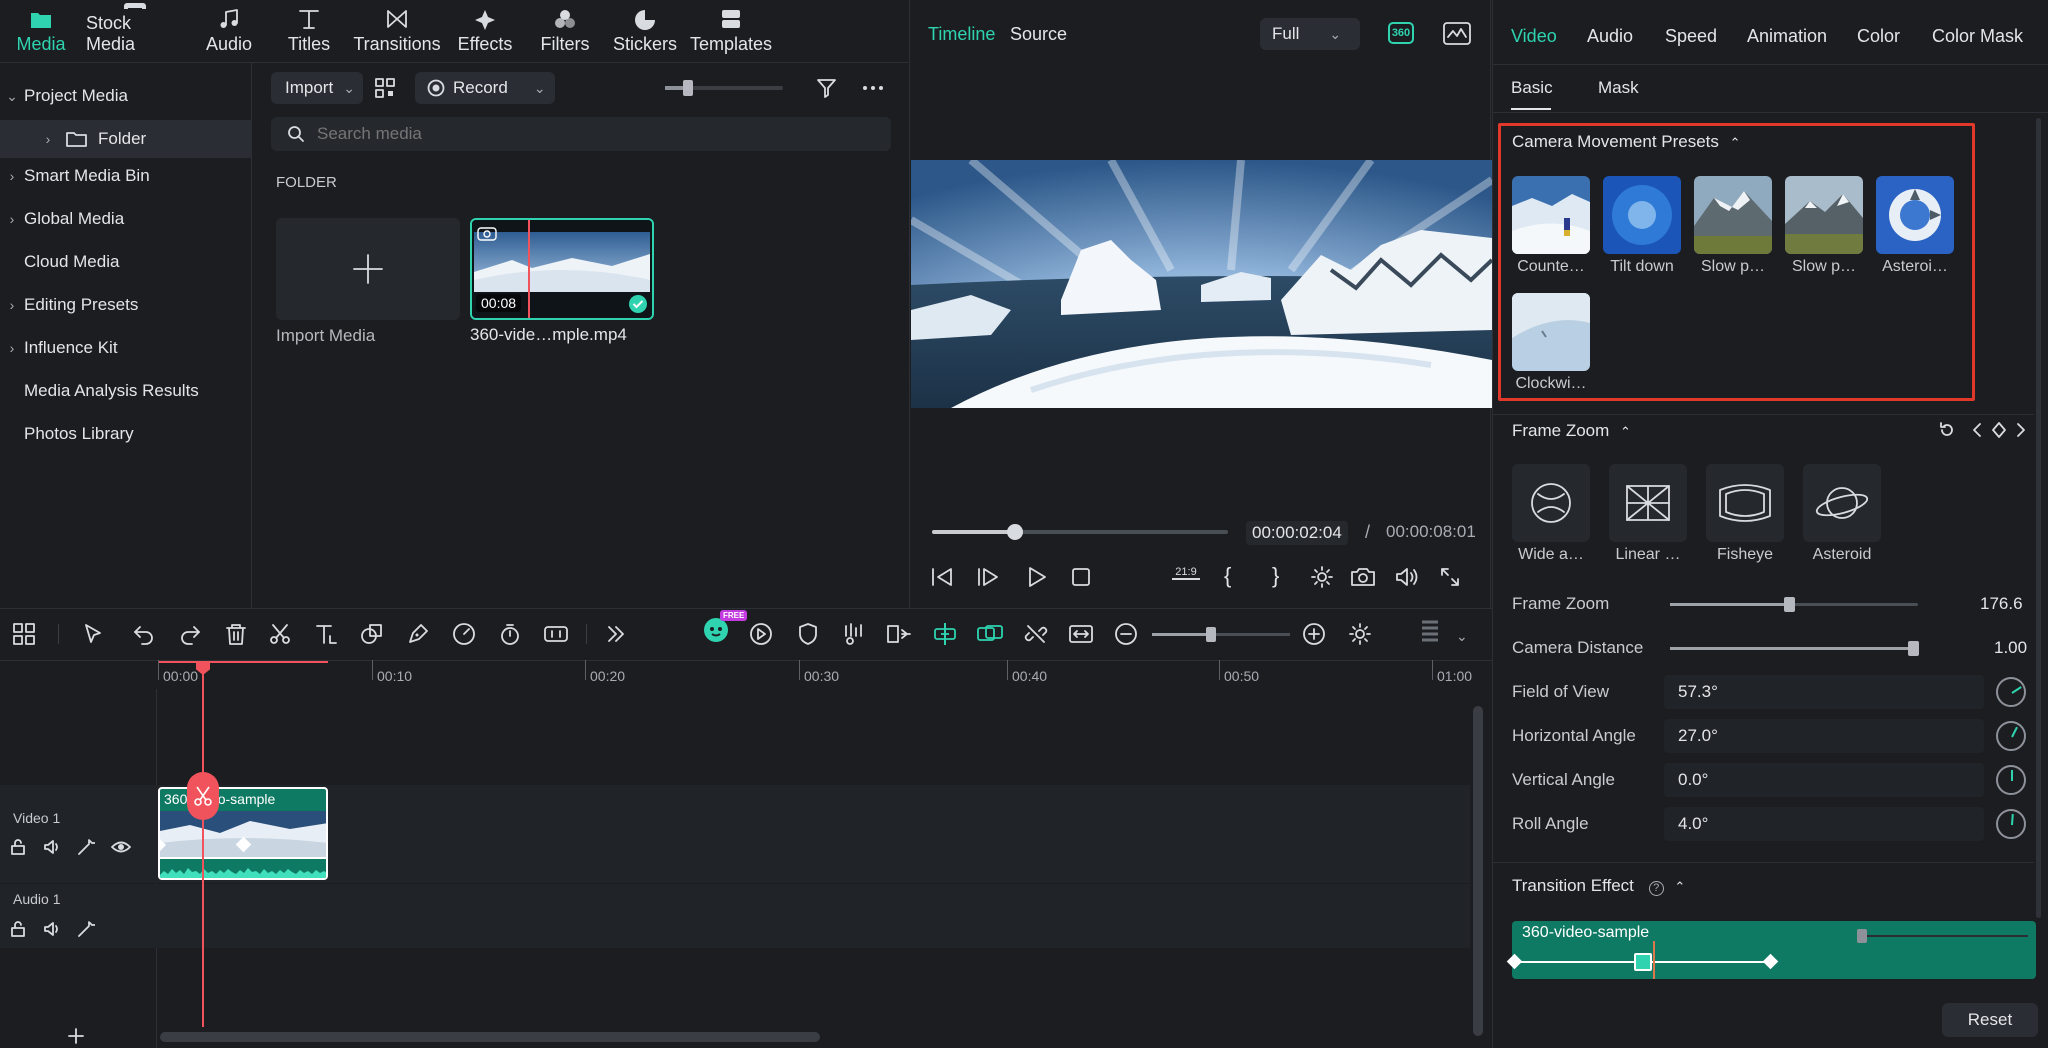 The image size is (2048, 1048). What do you see at coordinates (485, 88) in the screenshot?
I see `record-button: Record ⌄` at bounding box center [485, 88].